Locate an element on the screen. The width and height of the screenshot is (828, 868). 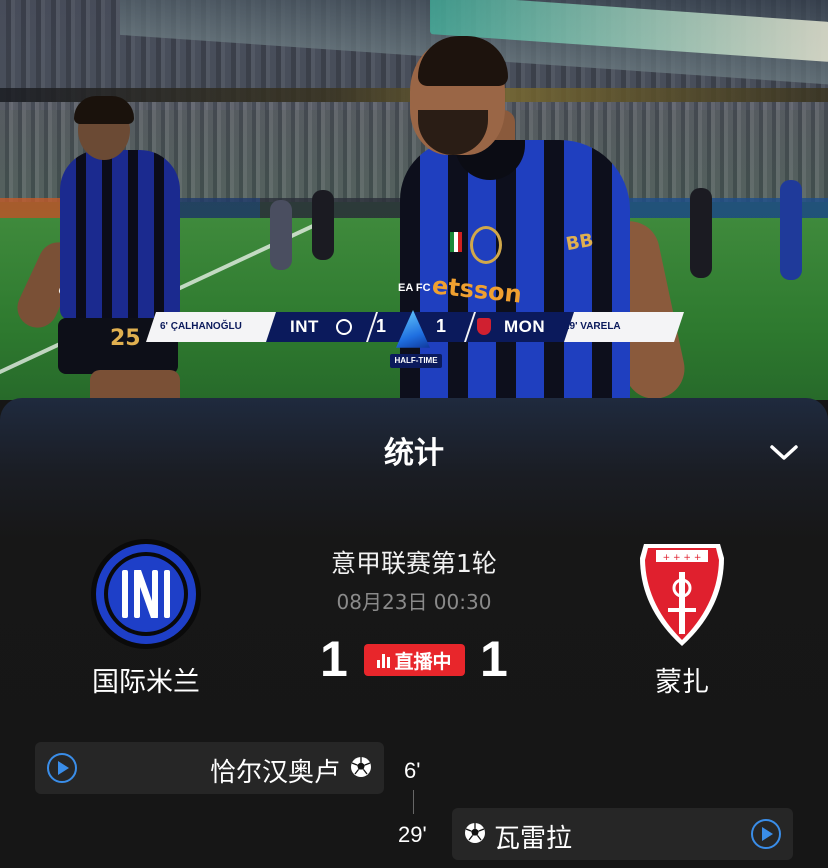
live-bars-icon is located at coordinates (384, 660).